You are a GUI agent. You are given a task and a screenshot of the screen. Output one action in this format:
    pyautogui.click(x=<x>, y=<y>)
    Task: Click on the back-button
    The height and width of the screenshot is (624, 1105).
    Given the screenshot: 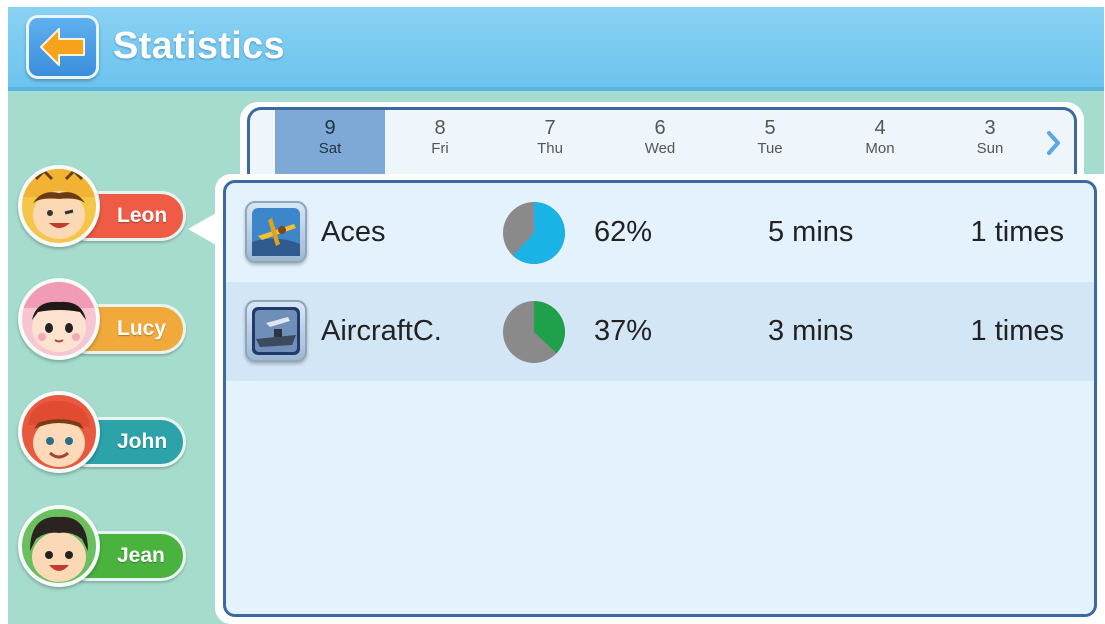 What is the action you would take?
    pyautogui.click(x=62, y=47)
    